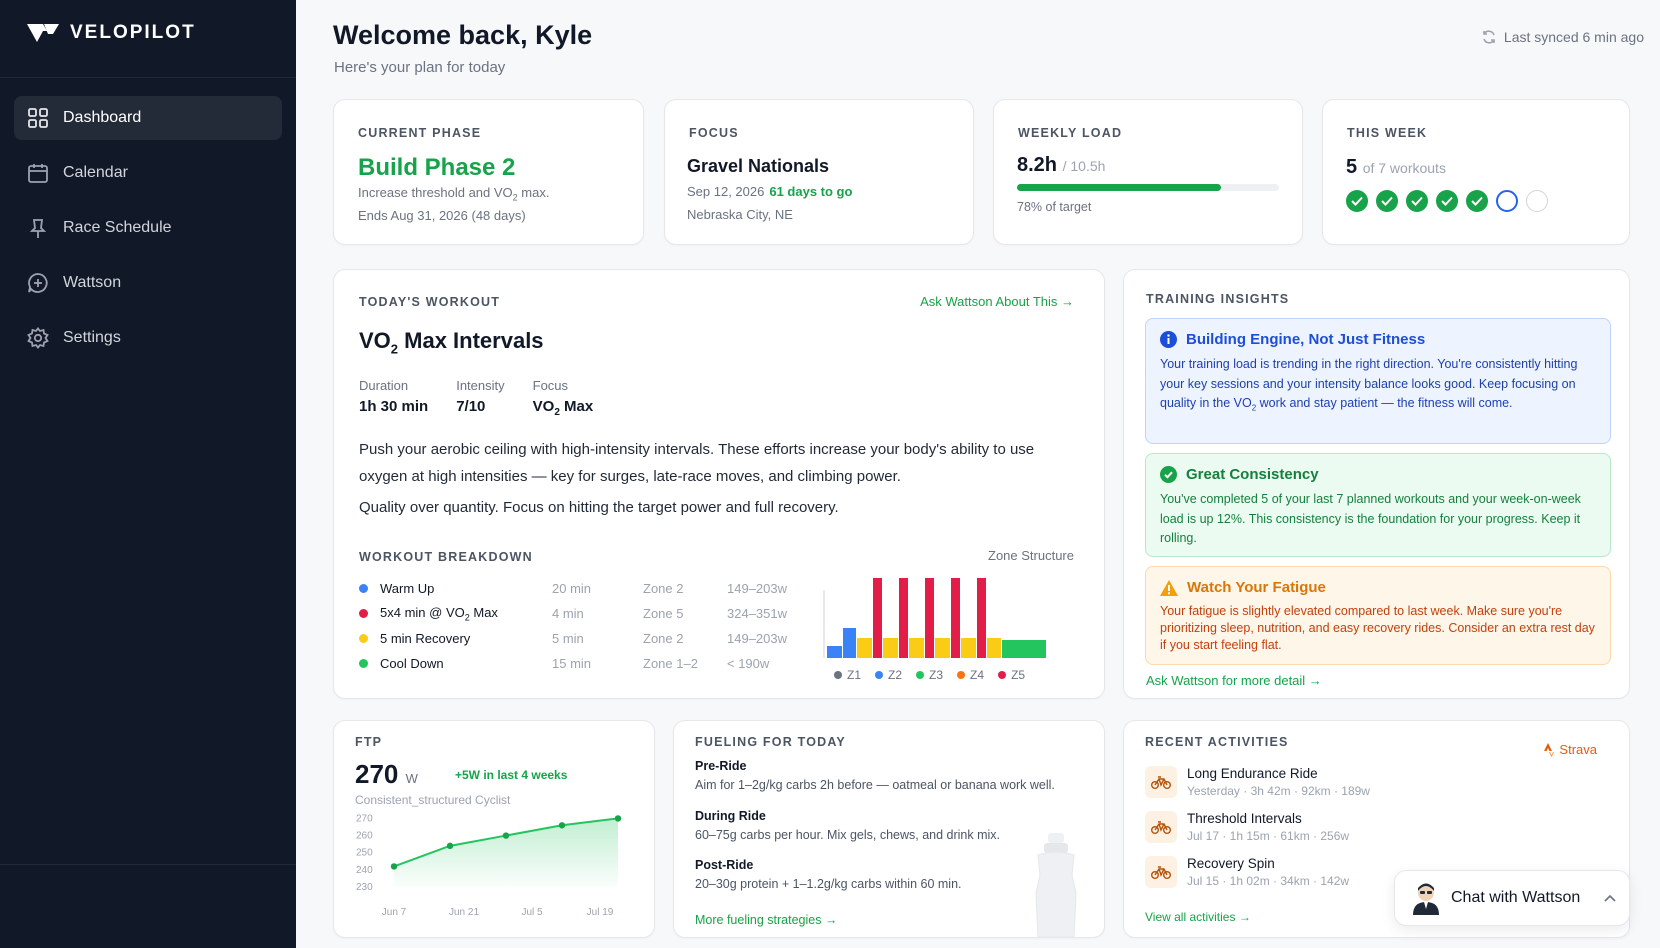 The image size is (1660, 948). Describe the element at coordinates (573, 588) in the screenshot. I see `step-row: Warm Up 20 min Zone 2 149–203w` at that location.